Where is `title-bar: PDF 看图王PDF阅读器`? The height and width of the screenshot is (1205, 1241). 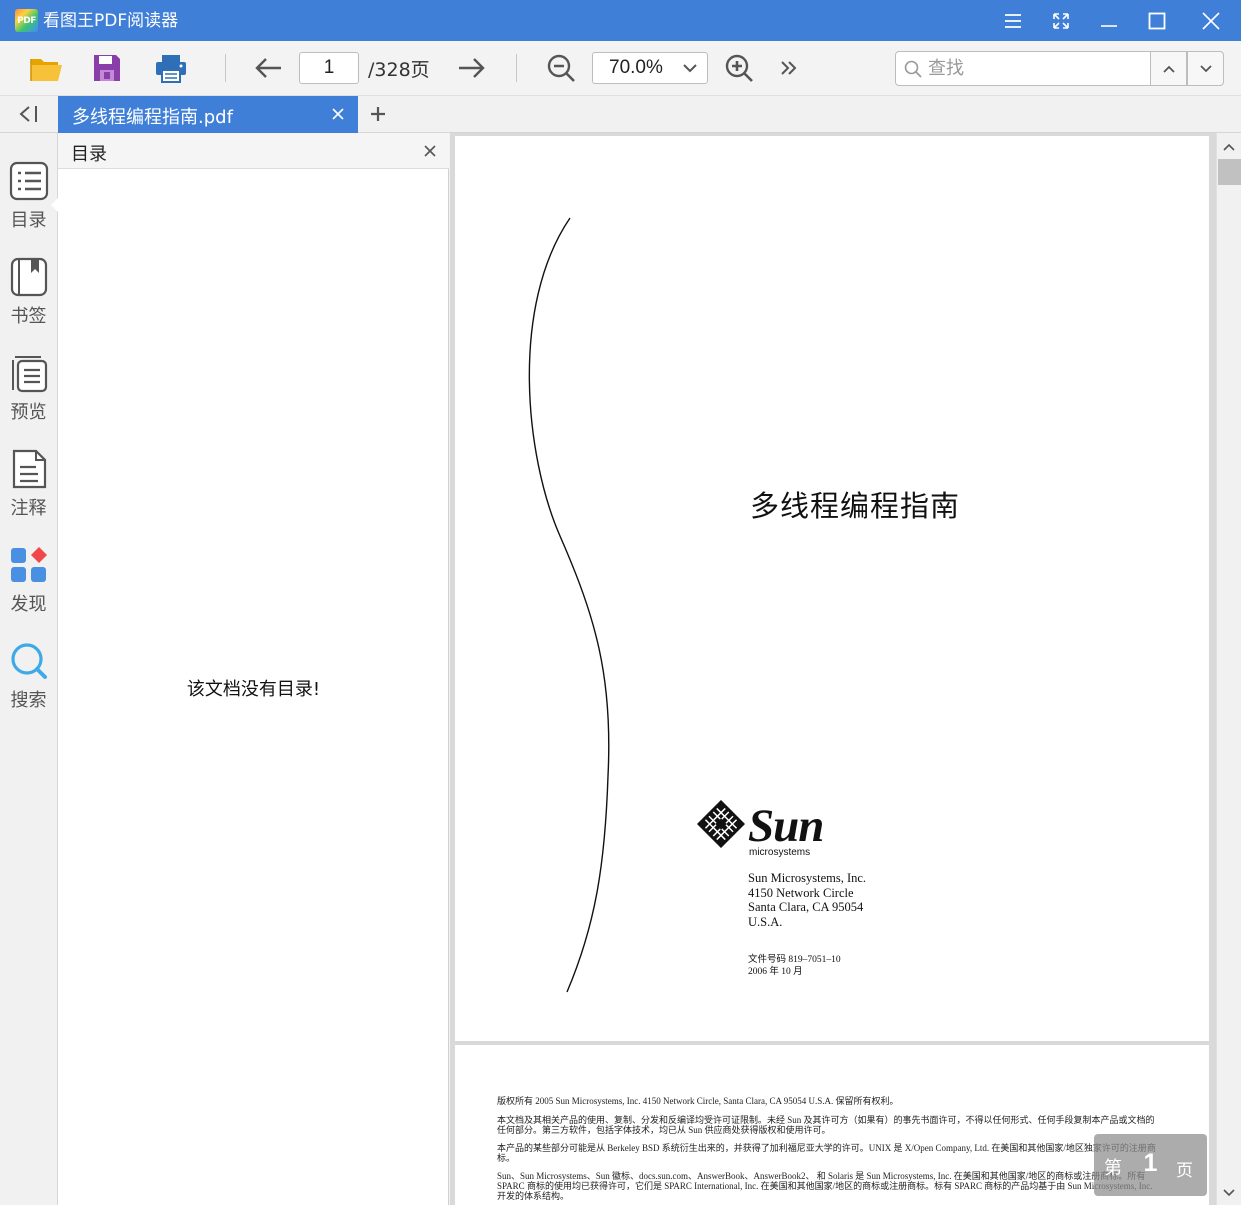 title-bar: PDF 看图王PDF阅读器 is located at coordinates (620, 20).